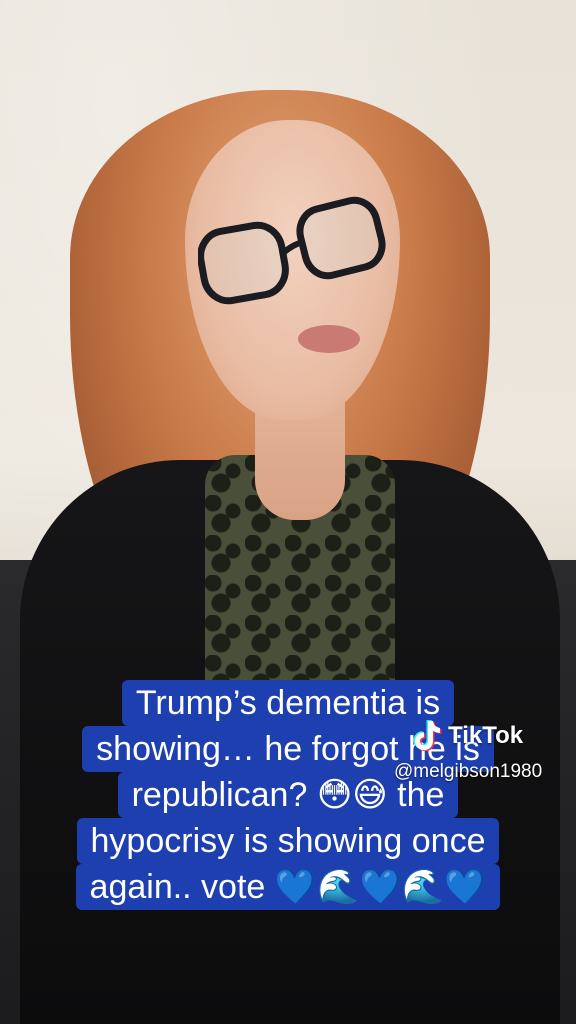 This screenshot has height=1024, width=576. I want to click on caption-line-4: hypocrisy is showing once, so click(288, 841).